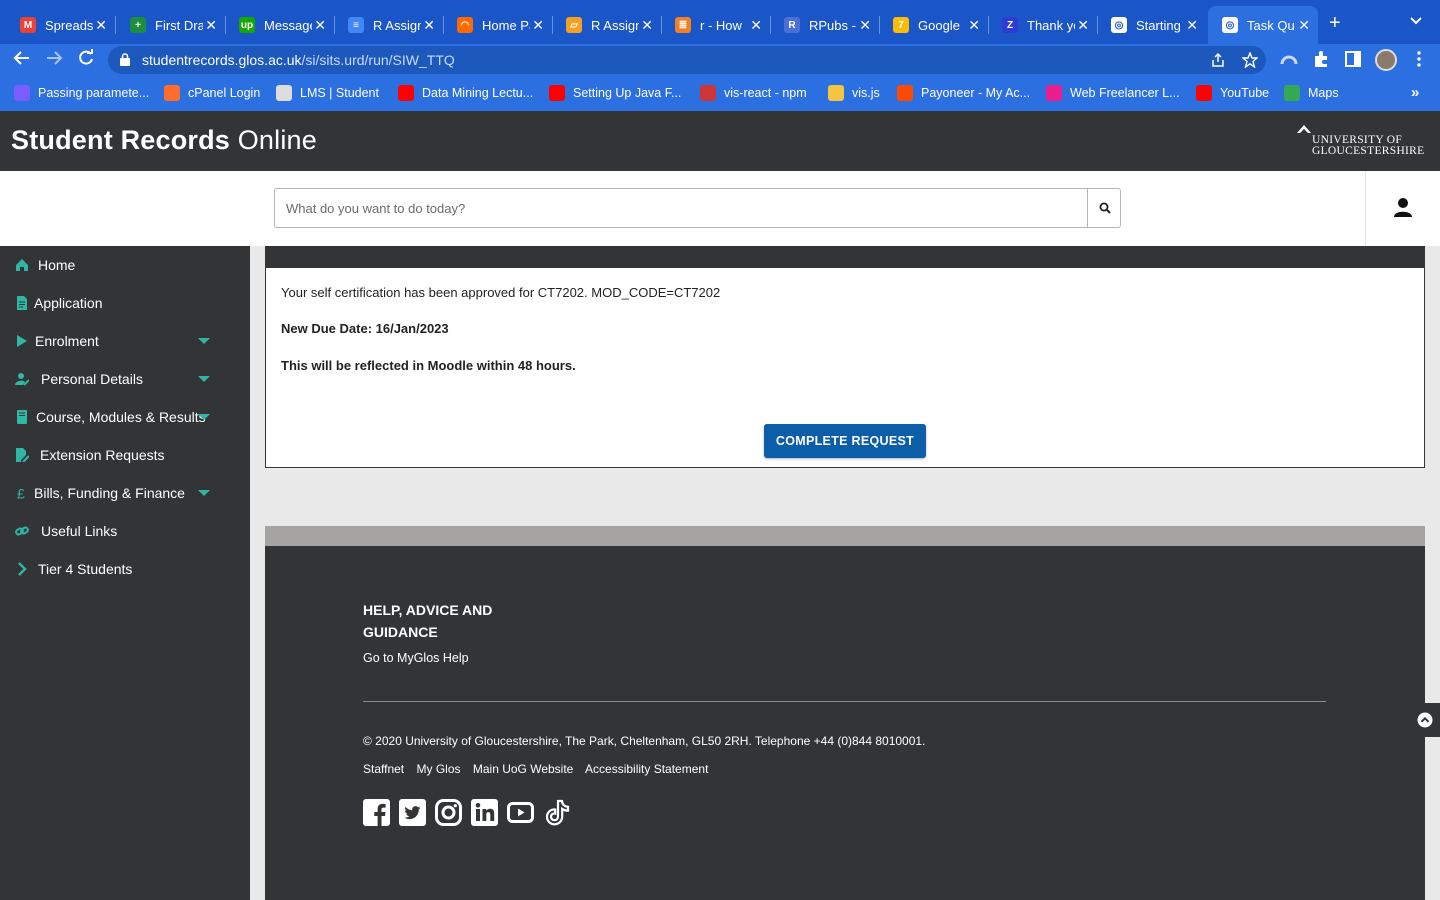 This screenshot has height=900, width=1440. I want to click on play-icon, so click(22, 341).